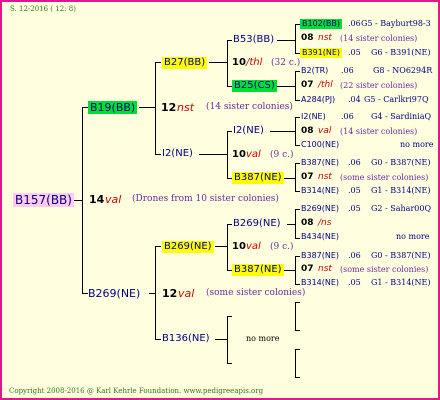 The image size is (440, 400). Describe the element at coordinates (325, 223) in the screenshot. I see `gen4-symbol: /ns` at that location.